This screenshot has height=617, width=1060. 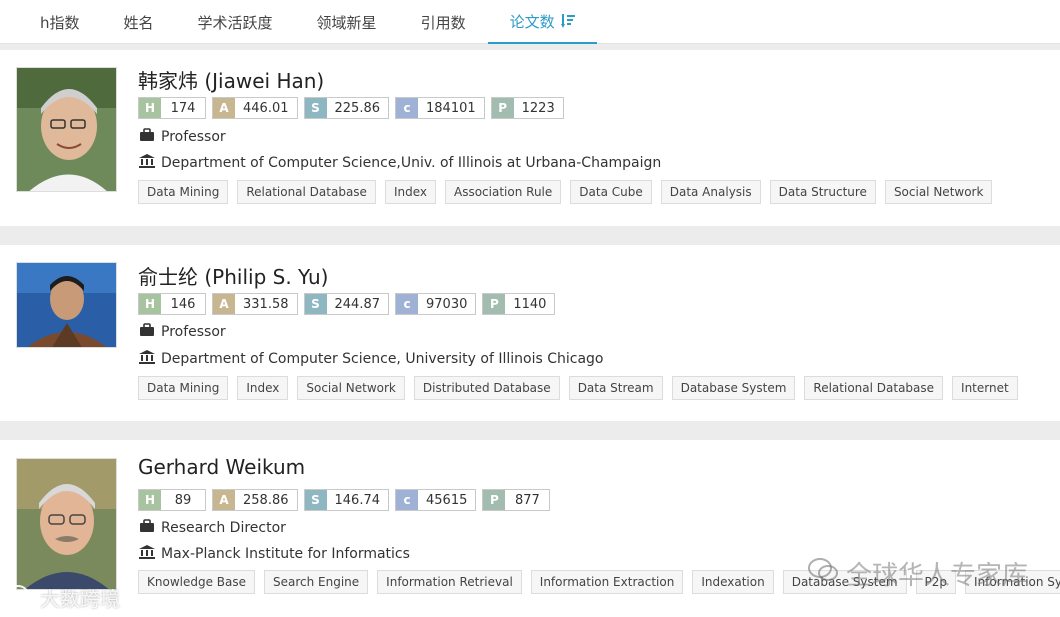 What do you see at coordinates (611, 192) in the screenshot?
I see `research-tag: Data Cube` at bounding box center [611, 192].